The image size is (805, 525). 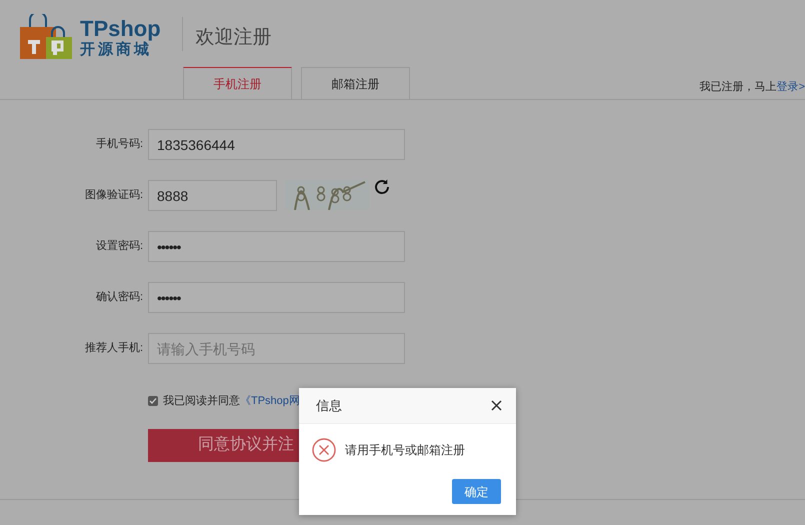 I want to click on tab: 邮箱注册, so click(x=355, y=83).